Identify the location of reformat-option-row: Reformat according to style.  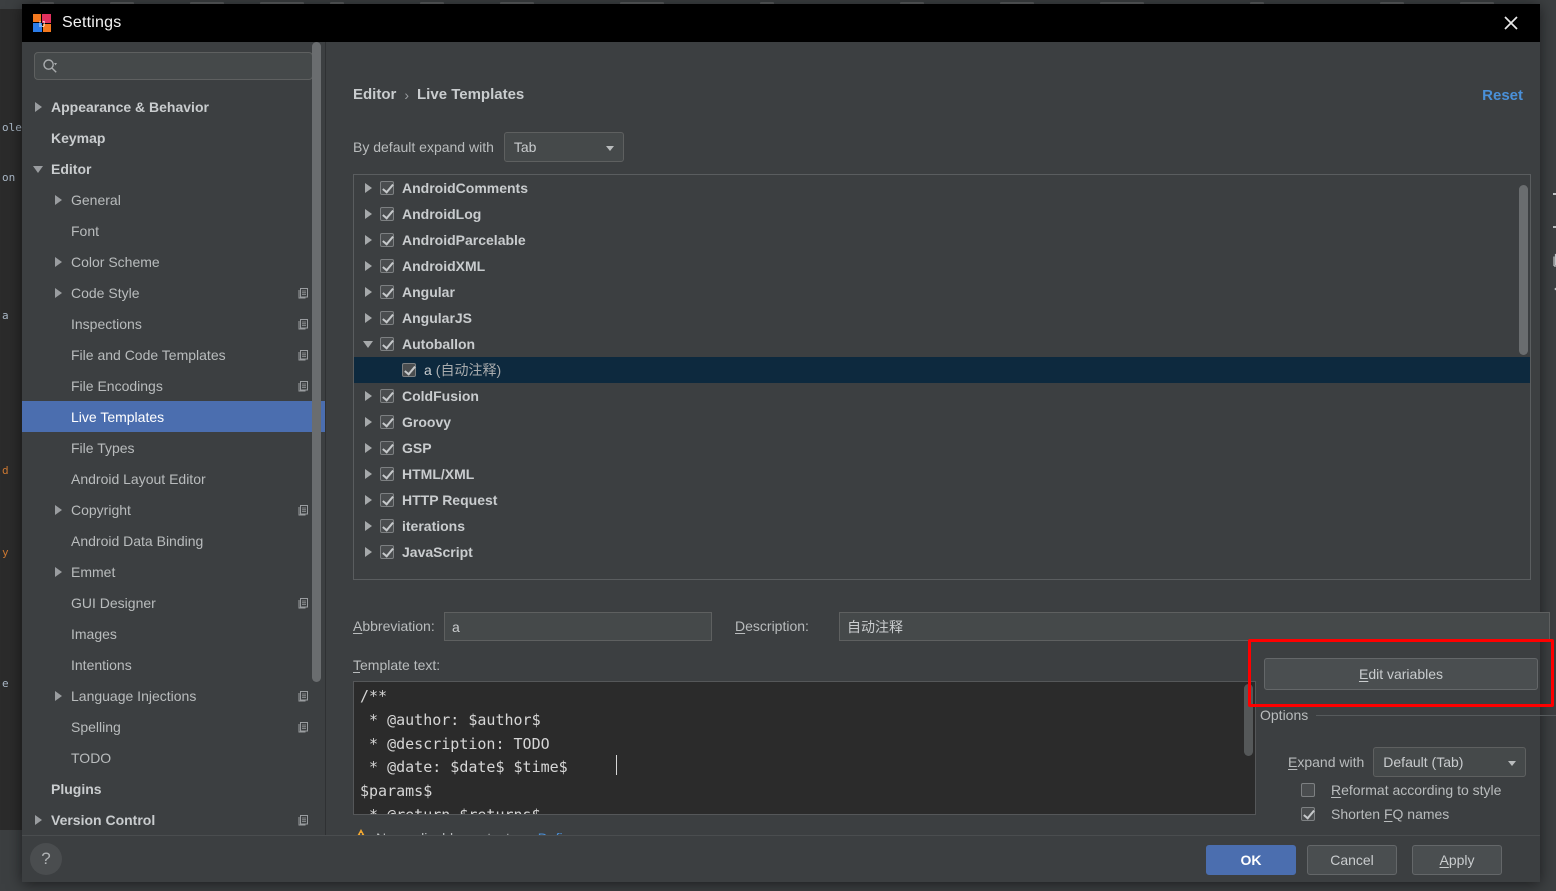
(1401, 790).